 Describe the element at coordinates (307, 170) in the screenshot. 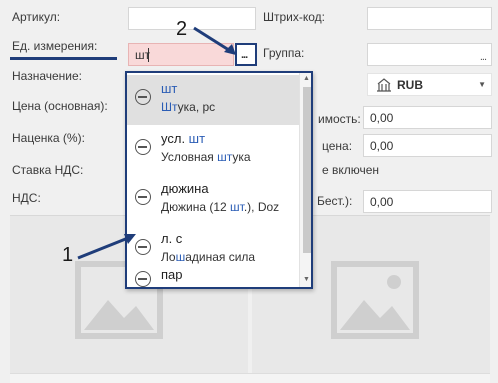

I see `scrollbar-thumb` at that location.